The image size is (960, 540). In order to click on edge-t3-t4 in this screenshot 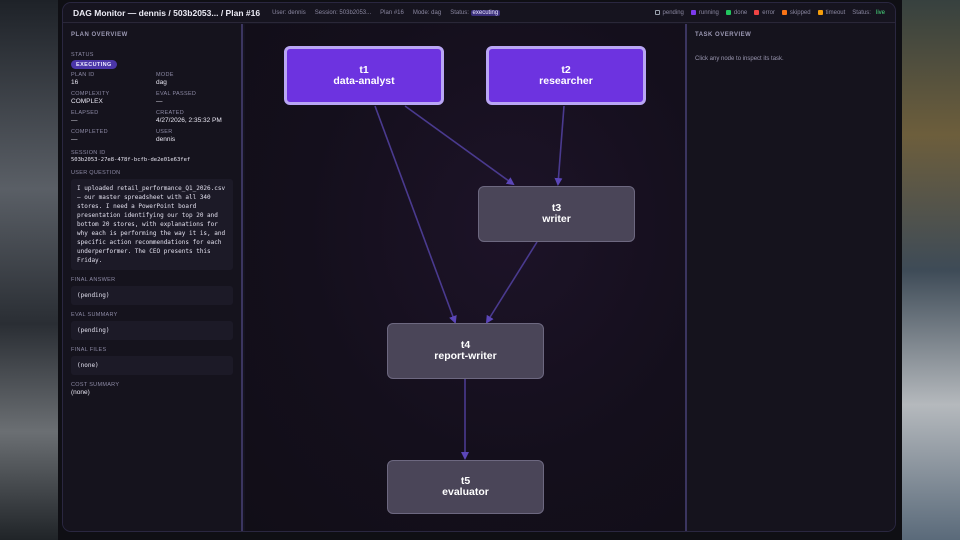, I will do `click(511, 282)`.